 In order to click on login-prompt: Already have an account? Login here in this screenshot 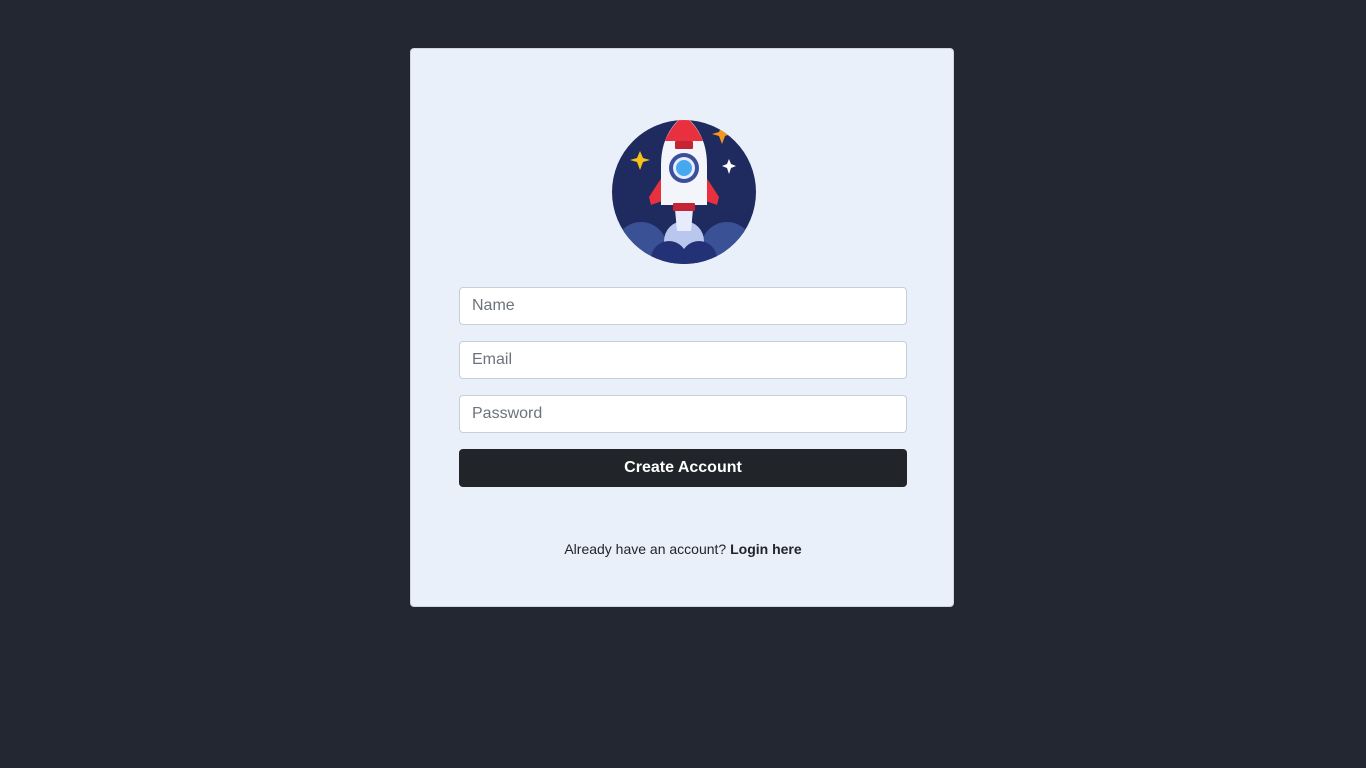, I will do `click(683, 549)`.